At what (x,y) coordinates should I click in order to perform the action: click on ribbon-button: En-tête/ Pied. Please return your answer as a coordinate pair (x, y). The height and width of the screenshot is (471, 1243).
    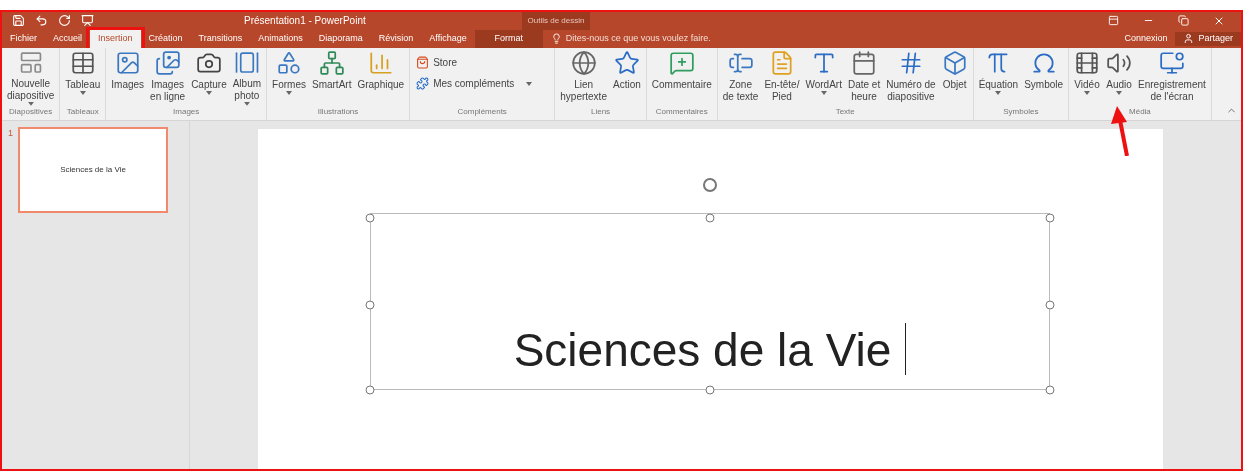
    Looking at the image, I should click on (782, 77).